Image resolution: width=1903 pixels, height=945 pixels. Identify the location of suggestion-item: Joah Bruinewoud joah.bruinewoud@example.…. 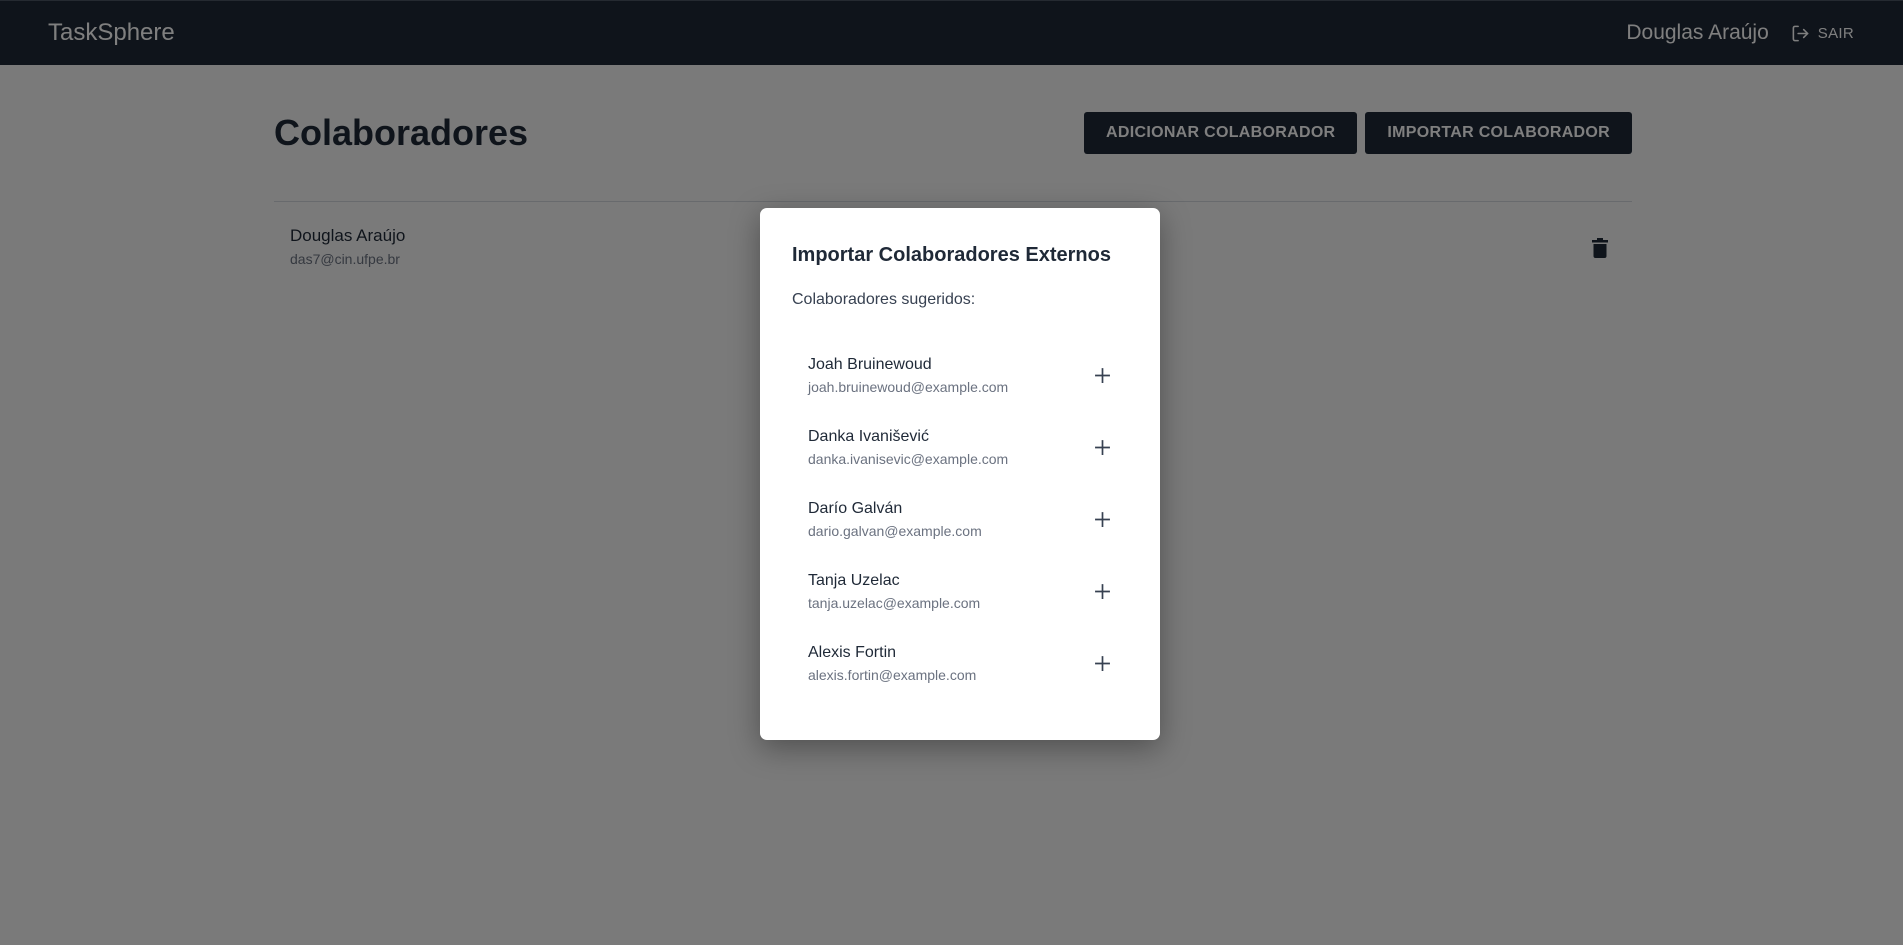
(960, 375).